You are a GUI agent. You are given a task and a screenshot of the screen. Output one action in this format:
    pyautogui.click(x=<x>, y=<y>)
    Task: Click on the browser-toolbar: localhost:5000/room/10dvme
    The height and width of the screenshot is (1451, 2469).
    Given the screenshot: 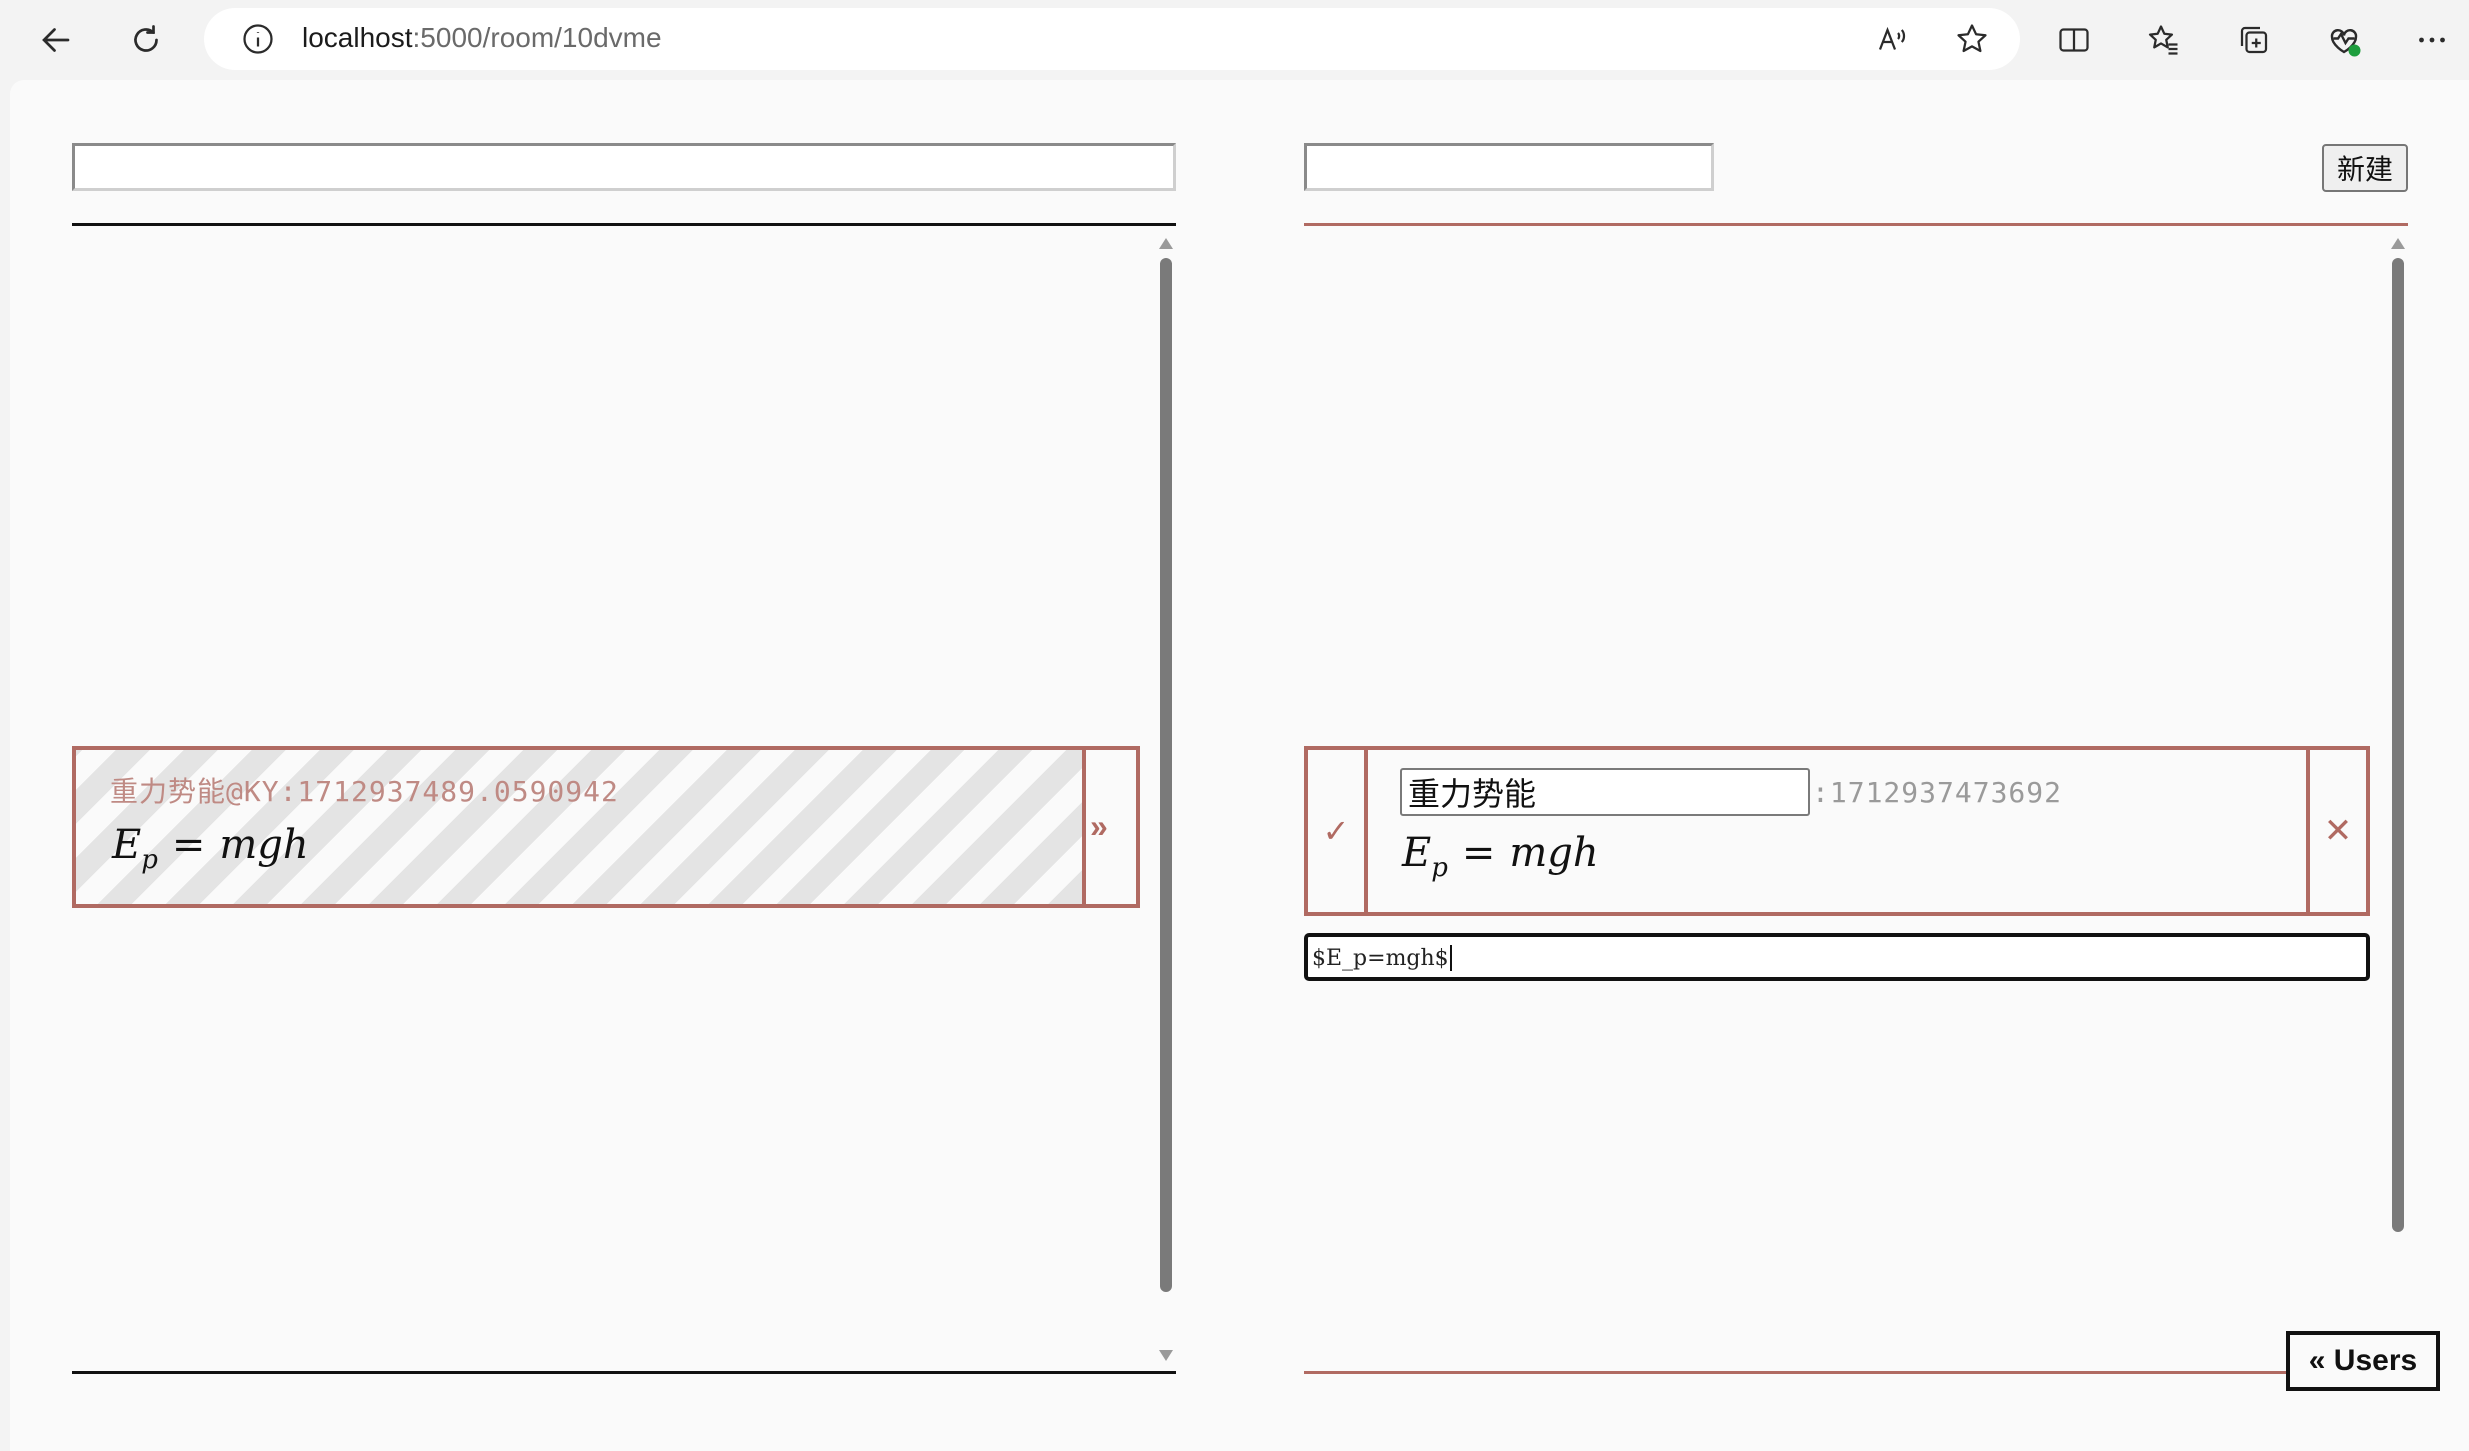 What is the action you would take?
    pyautogui.click(x=1234, y=40)
    